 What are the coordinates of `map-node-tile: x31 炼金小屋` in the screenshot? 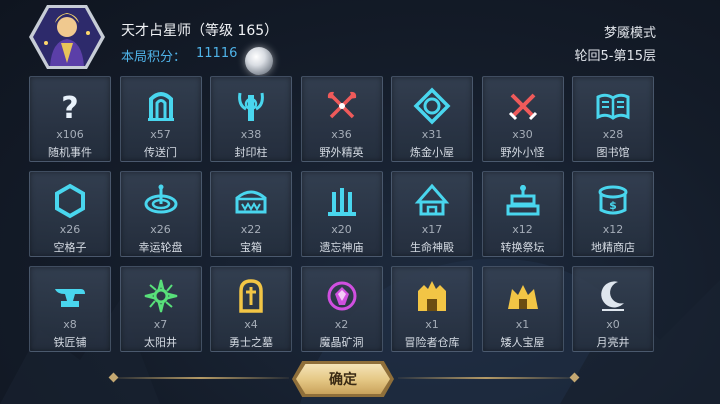 It's located at (432, 119).